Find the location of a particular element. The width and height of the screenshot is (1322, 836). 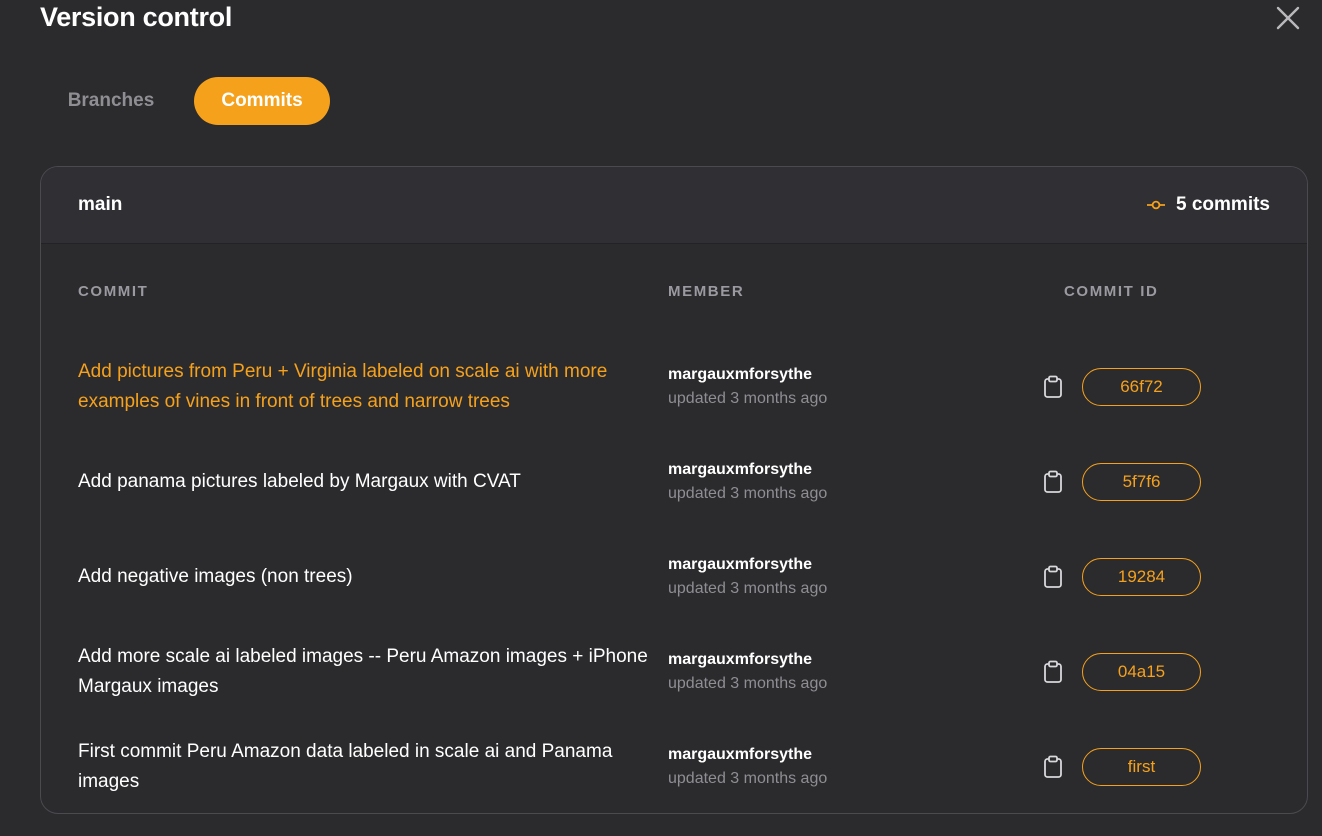

column-header-commit-id: COMMIT ID is located at coordinates (1111, 291).